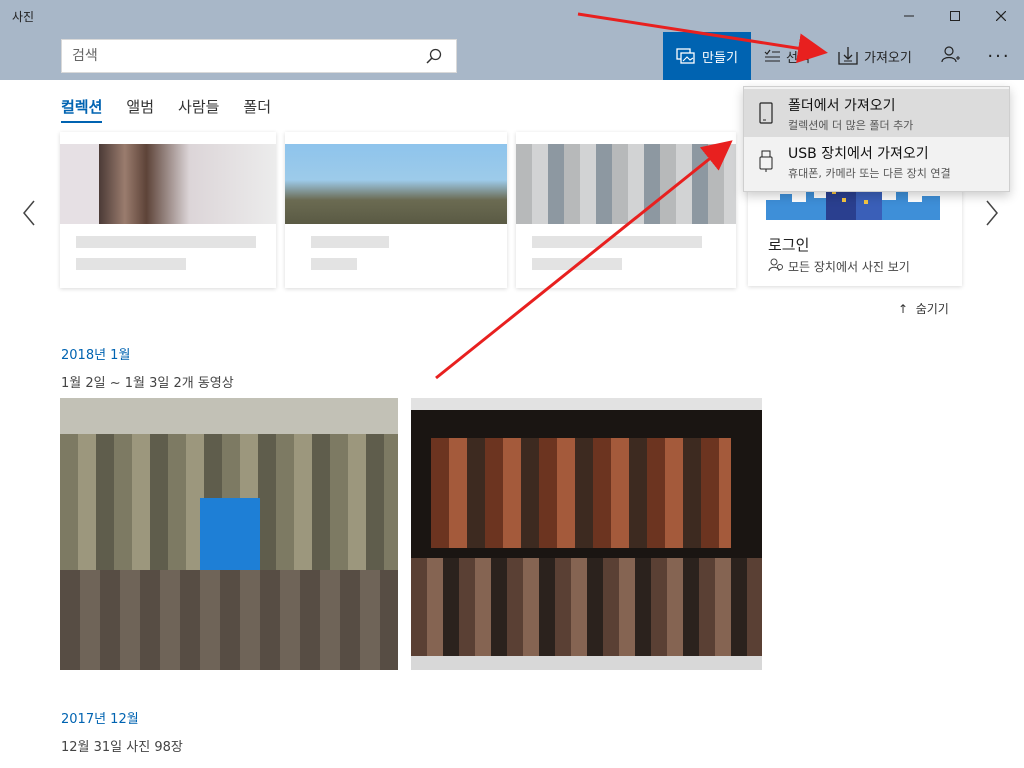  What do you see at coordinates (434, 58) in the screenshot?
I see `search-icon` at bounding box center [434, 58].